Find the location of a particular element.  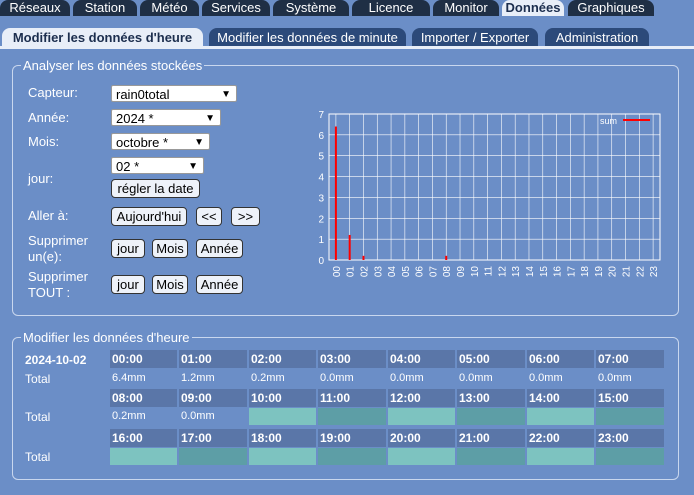

delete-one-year-button: Année is located at coordinates (219, 248).